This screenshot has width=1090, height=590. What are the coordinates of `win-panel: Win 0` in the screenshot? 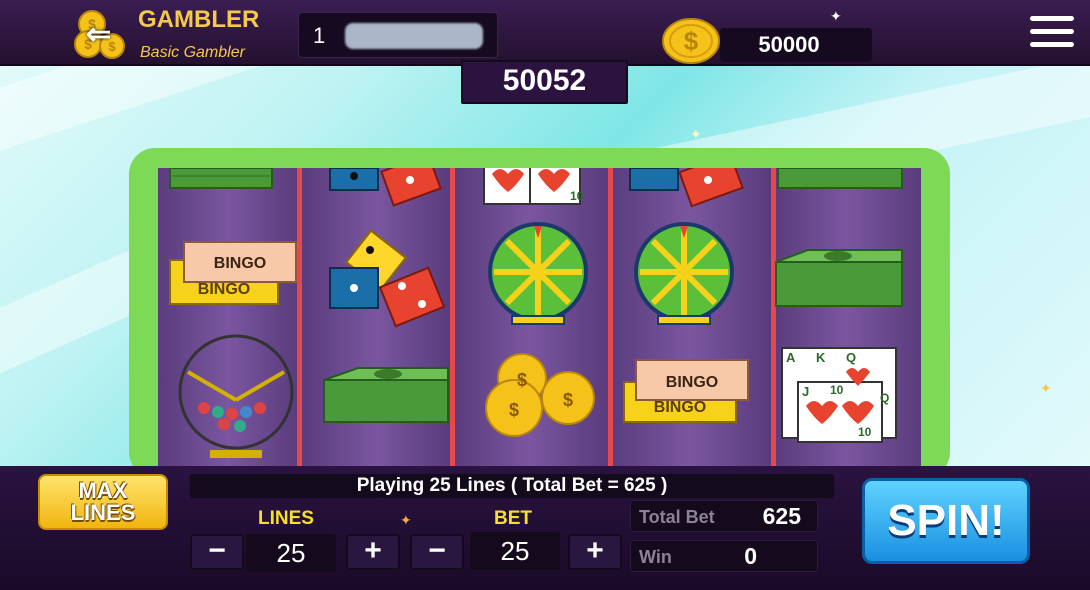 It's located at (724, 556).